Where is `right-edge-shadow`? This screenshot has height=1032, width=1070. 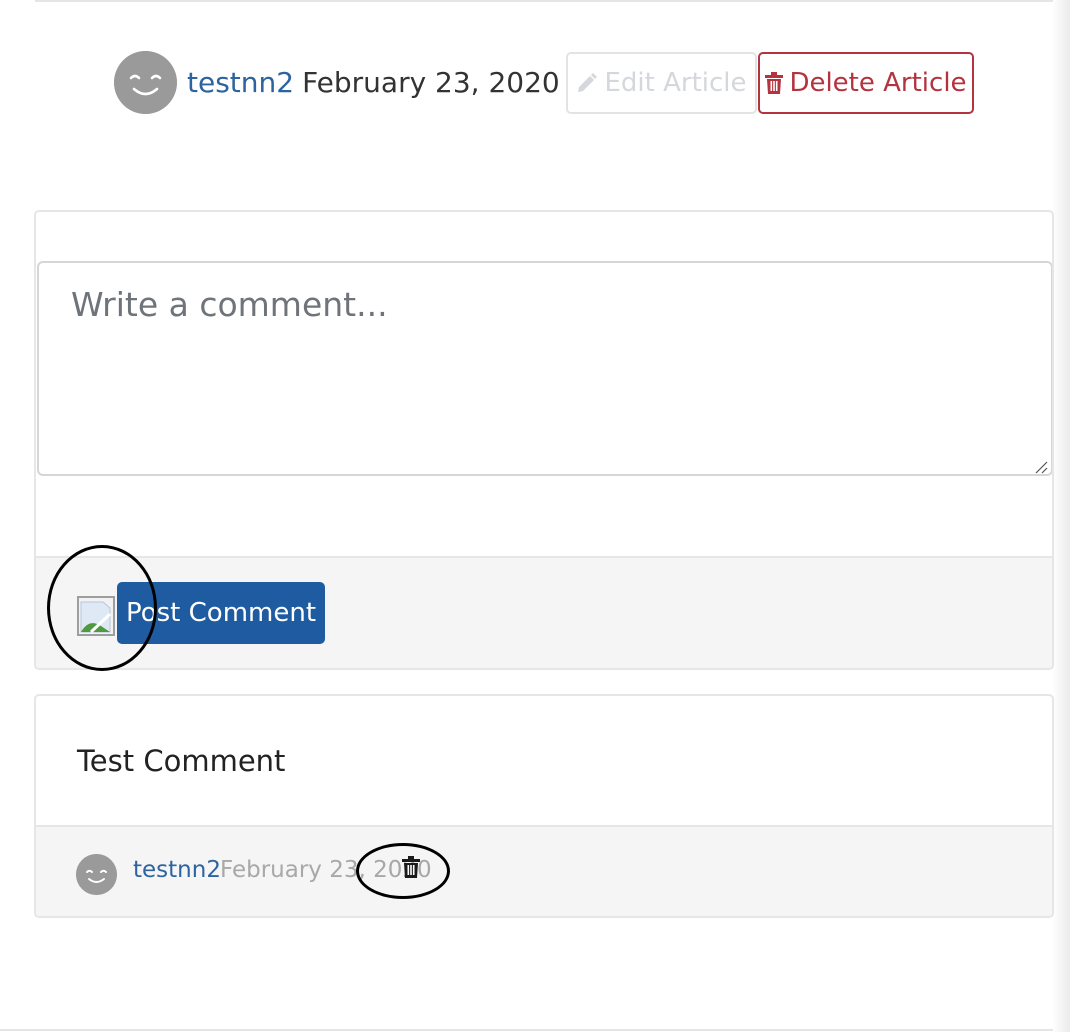 right-edge-shadow is located at coordinates (1061, 516).